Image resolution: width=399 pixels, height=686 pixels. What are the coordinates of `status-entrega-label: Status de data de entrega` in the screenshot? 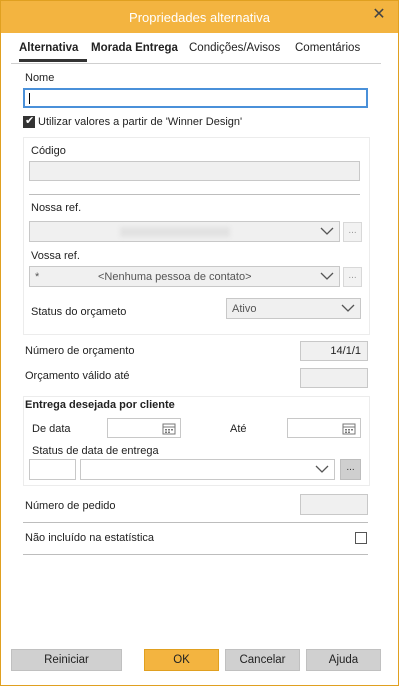 It's located at (95, 451).